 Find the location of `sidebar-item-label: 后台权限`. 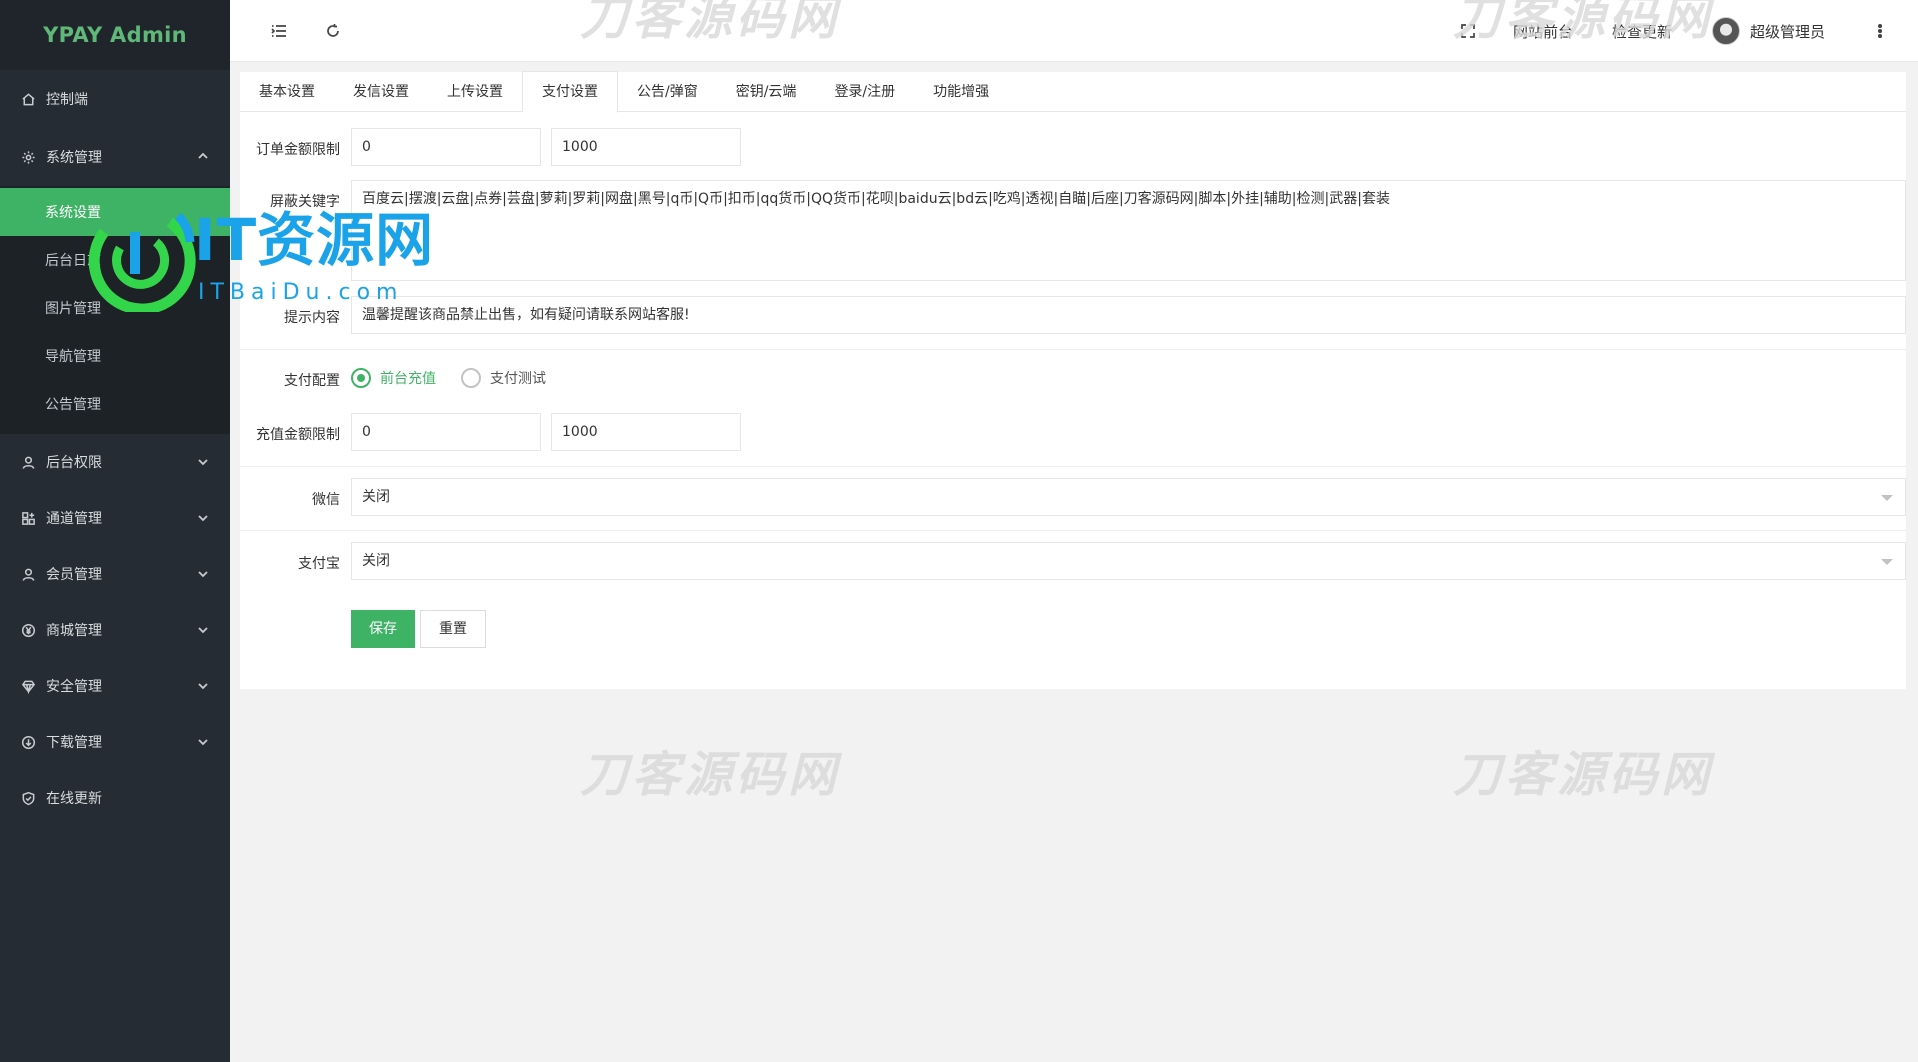

sidebar-item-label: 后台权限 is located at coordinates (74, 463).